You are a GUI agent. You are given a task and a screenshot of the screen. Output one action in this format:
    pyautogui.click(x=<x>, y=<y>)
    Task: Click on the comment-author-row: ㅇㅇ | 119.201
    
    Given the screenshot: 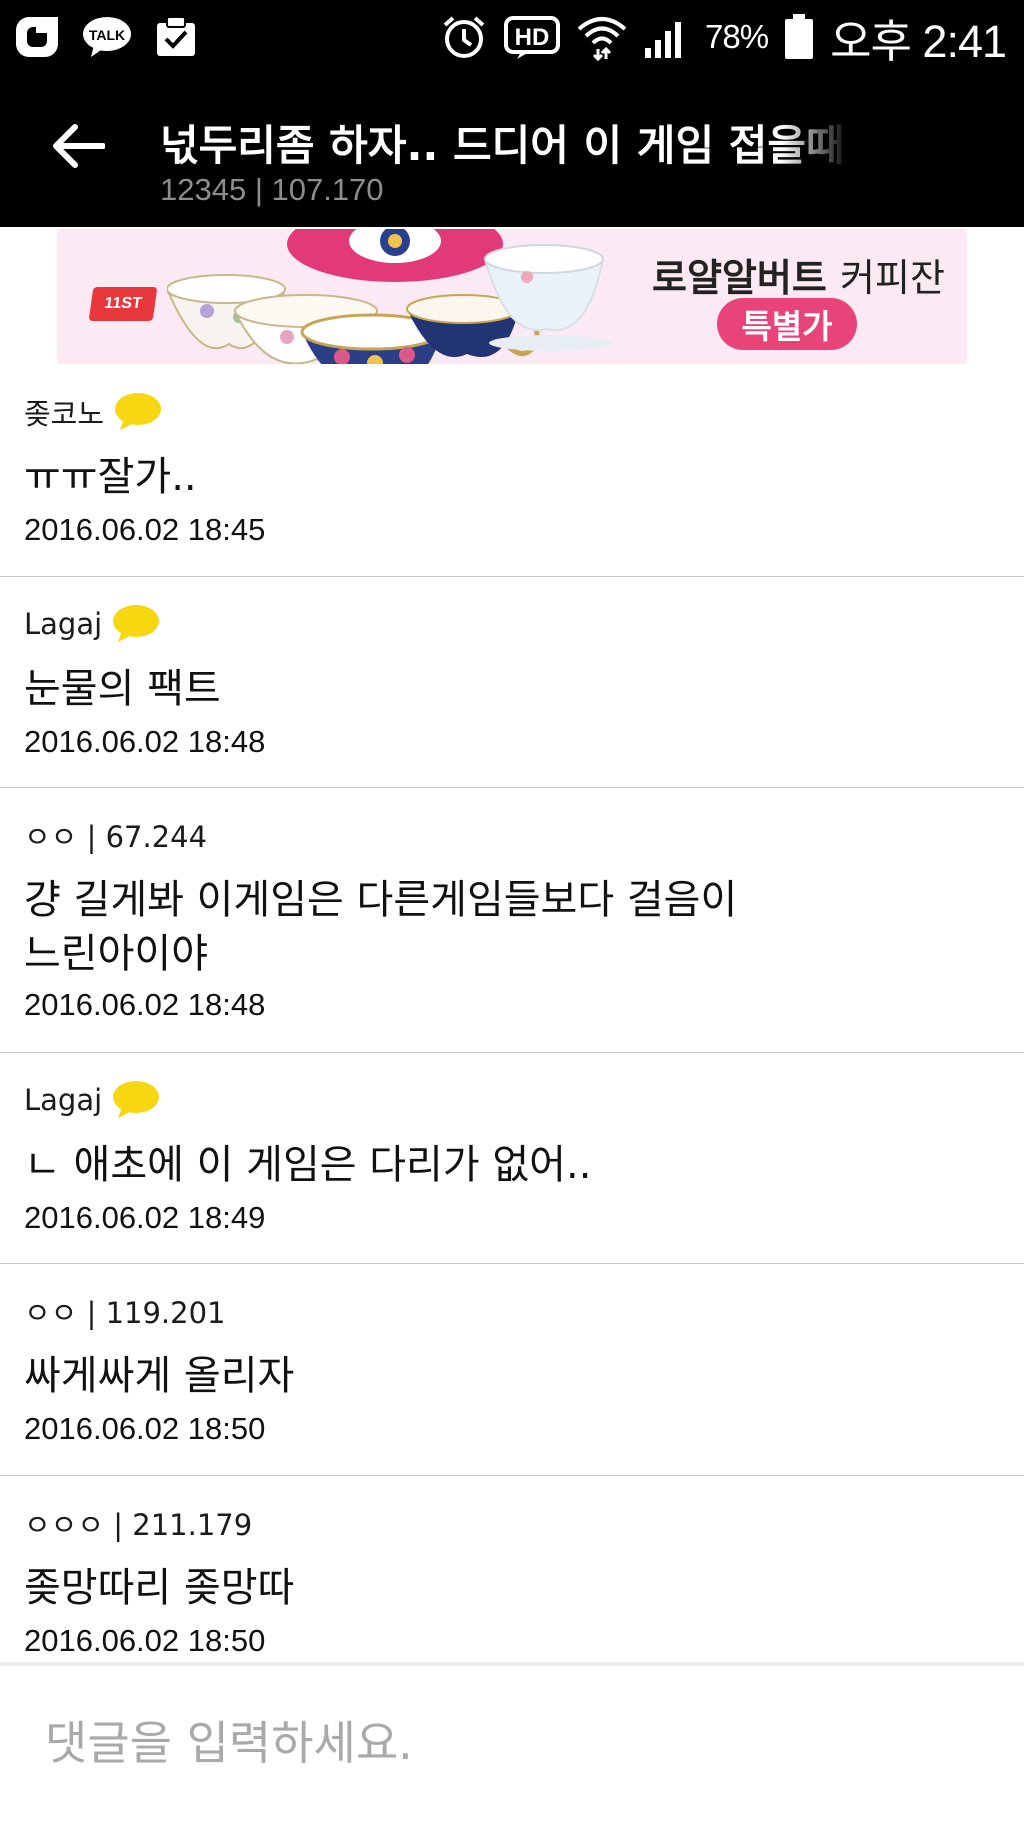 What is the action you would take?
    pyautogui.click(x=125, y=1311)
    